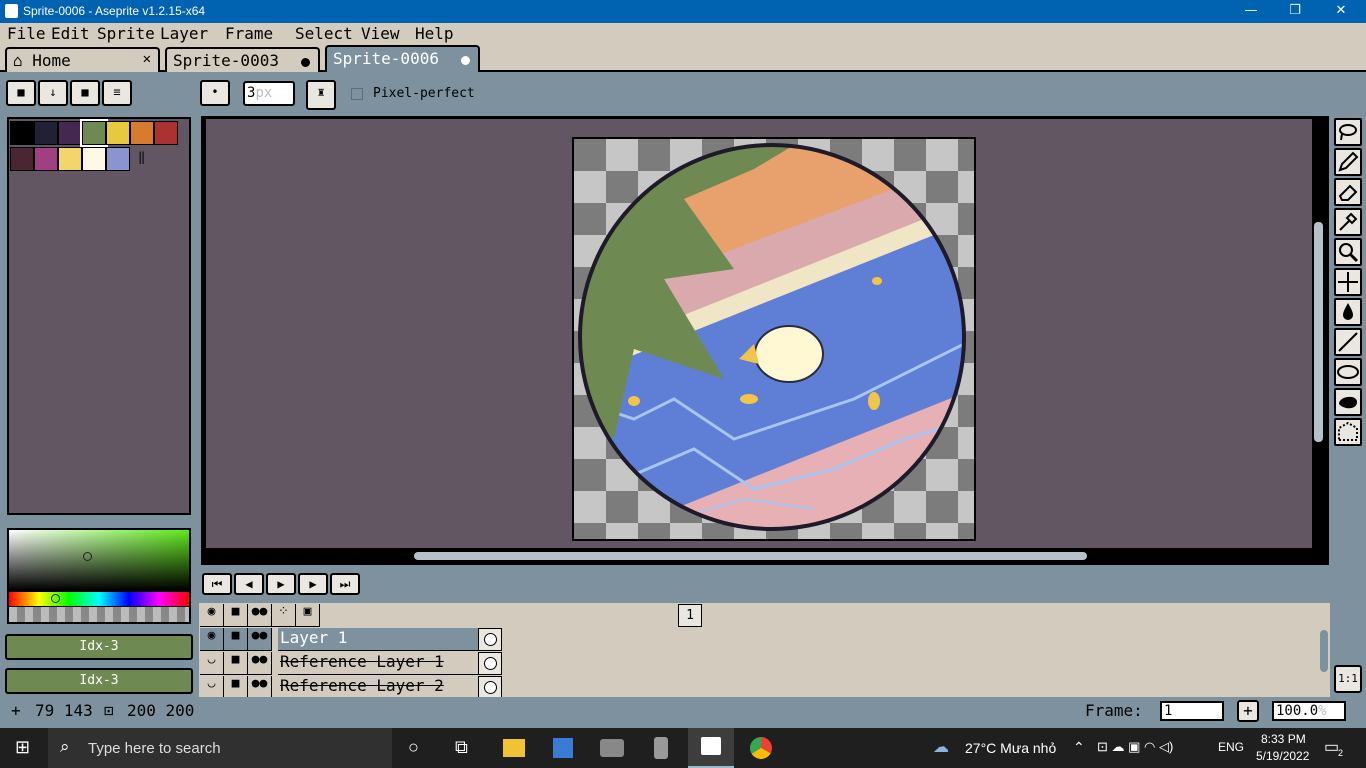  Describe the element at coordinates (1192, 711) in the screenshot. I see `frame-number-field: 1` at that location.